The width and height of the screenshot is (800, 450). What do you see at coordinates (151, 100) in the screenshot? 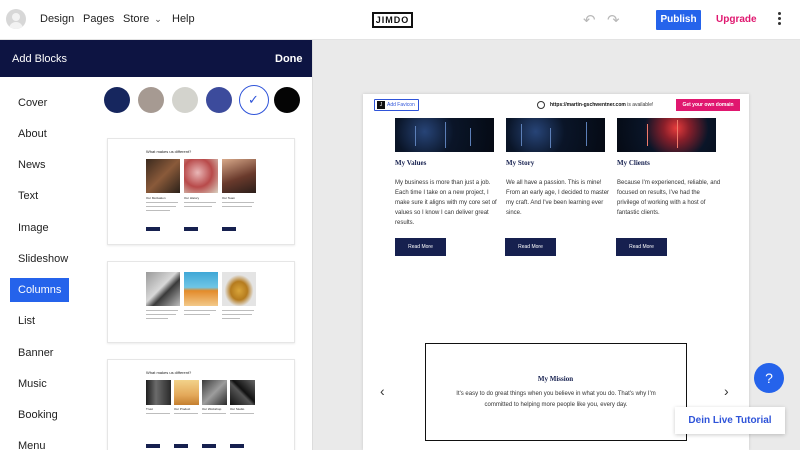
I see `color-swatch-taupe` at bounding box center [151, 100].